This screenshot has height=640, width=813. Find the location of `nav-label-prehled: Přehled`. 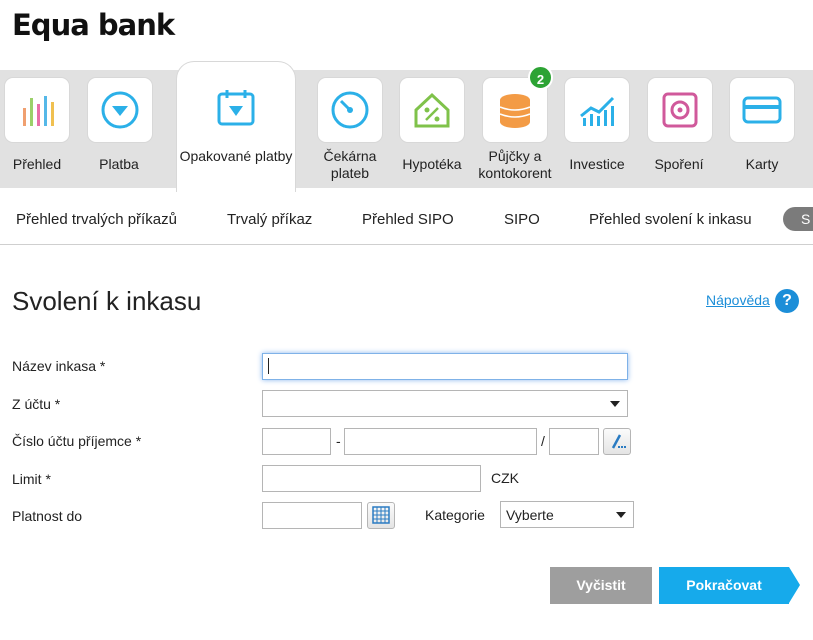

nav-label-prehled: Přehled is located at coordinates (37, 164).